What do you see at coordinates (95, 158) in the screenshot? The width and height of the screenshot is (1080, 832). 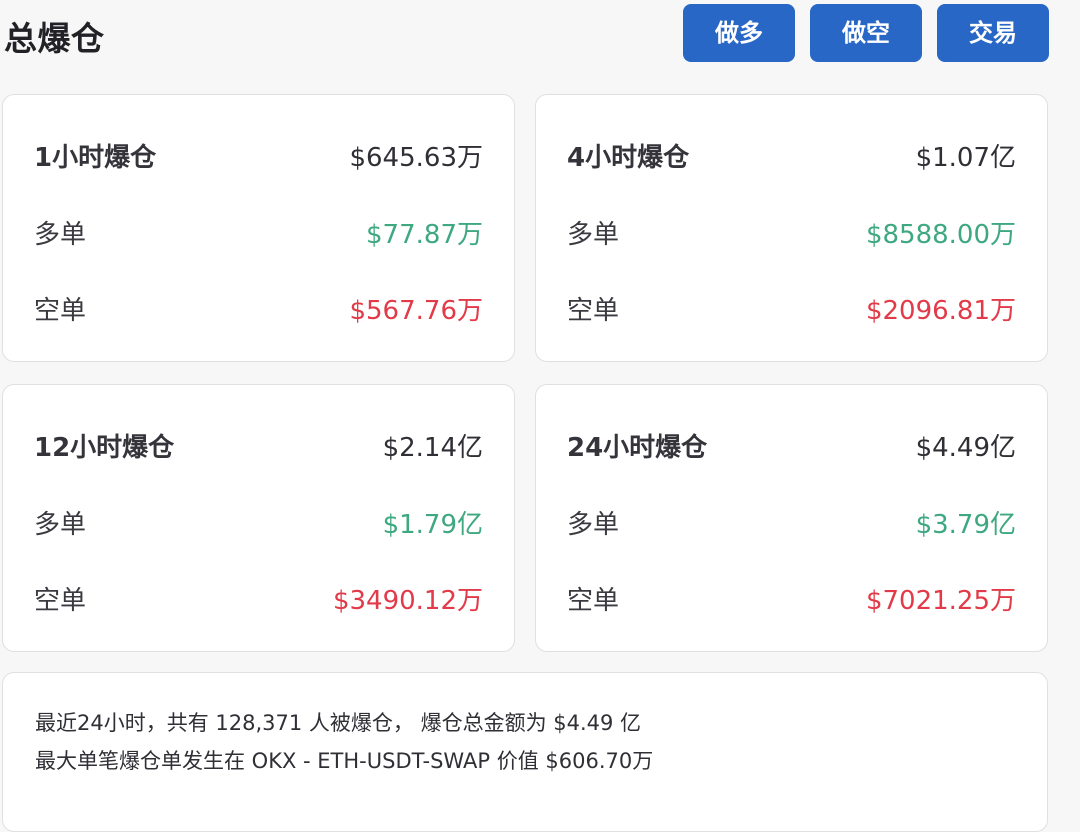 I see `card-title: 1小时爆仓` at bounding box center [95, 158].